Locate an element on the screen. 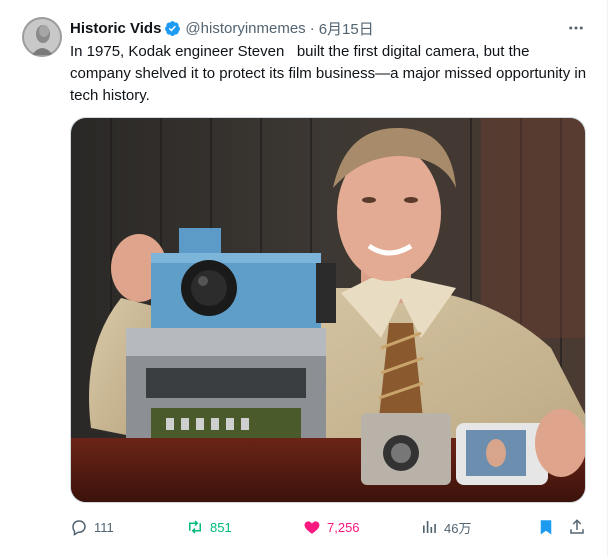  like-button: 7,256 is located at coordinates (331, 527).